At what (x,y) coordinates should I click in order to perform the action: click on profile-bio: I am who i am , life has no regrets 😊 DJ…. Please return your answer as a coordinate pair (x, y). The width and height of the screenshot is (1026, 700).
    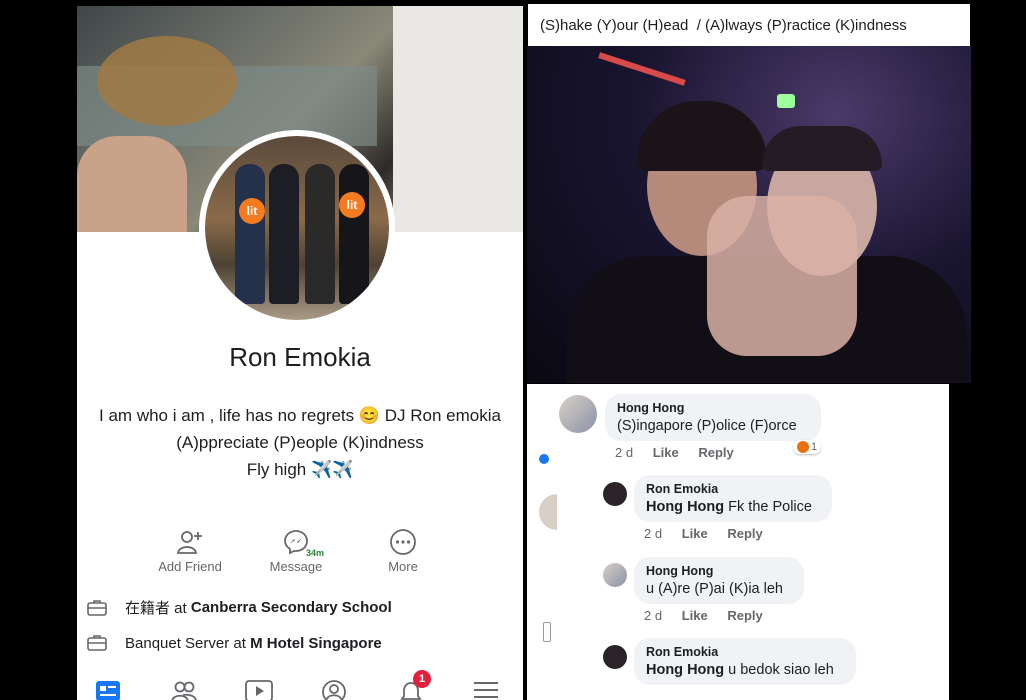
    Looking at the image, I should click on (300, 442).